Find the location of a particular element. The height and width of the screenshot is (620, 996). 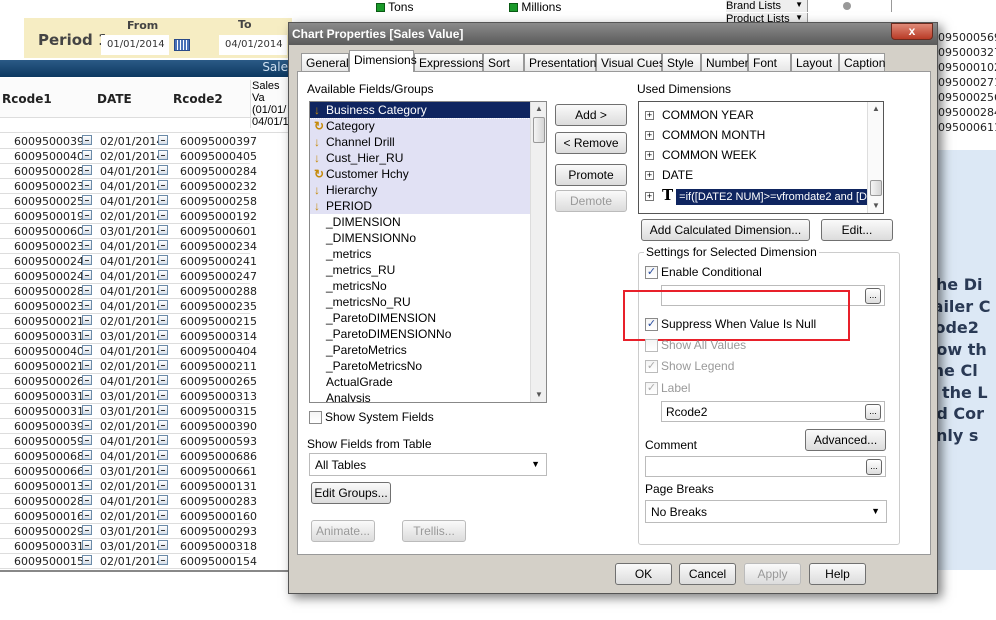

column-header-rcode1: Rcode1 is located at coordinates (27, 99).